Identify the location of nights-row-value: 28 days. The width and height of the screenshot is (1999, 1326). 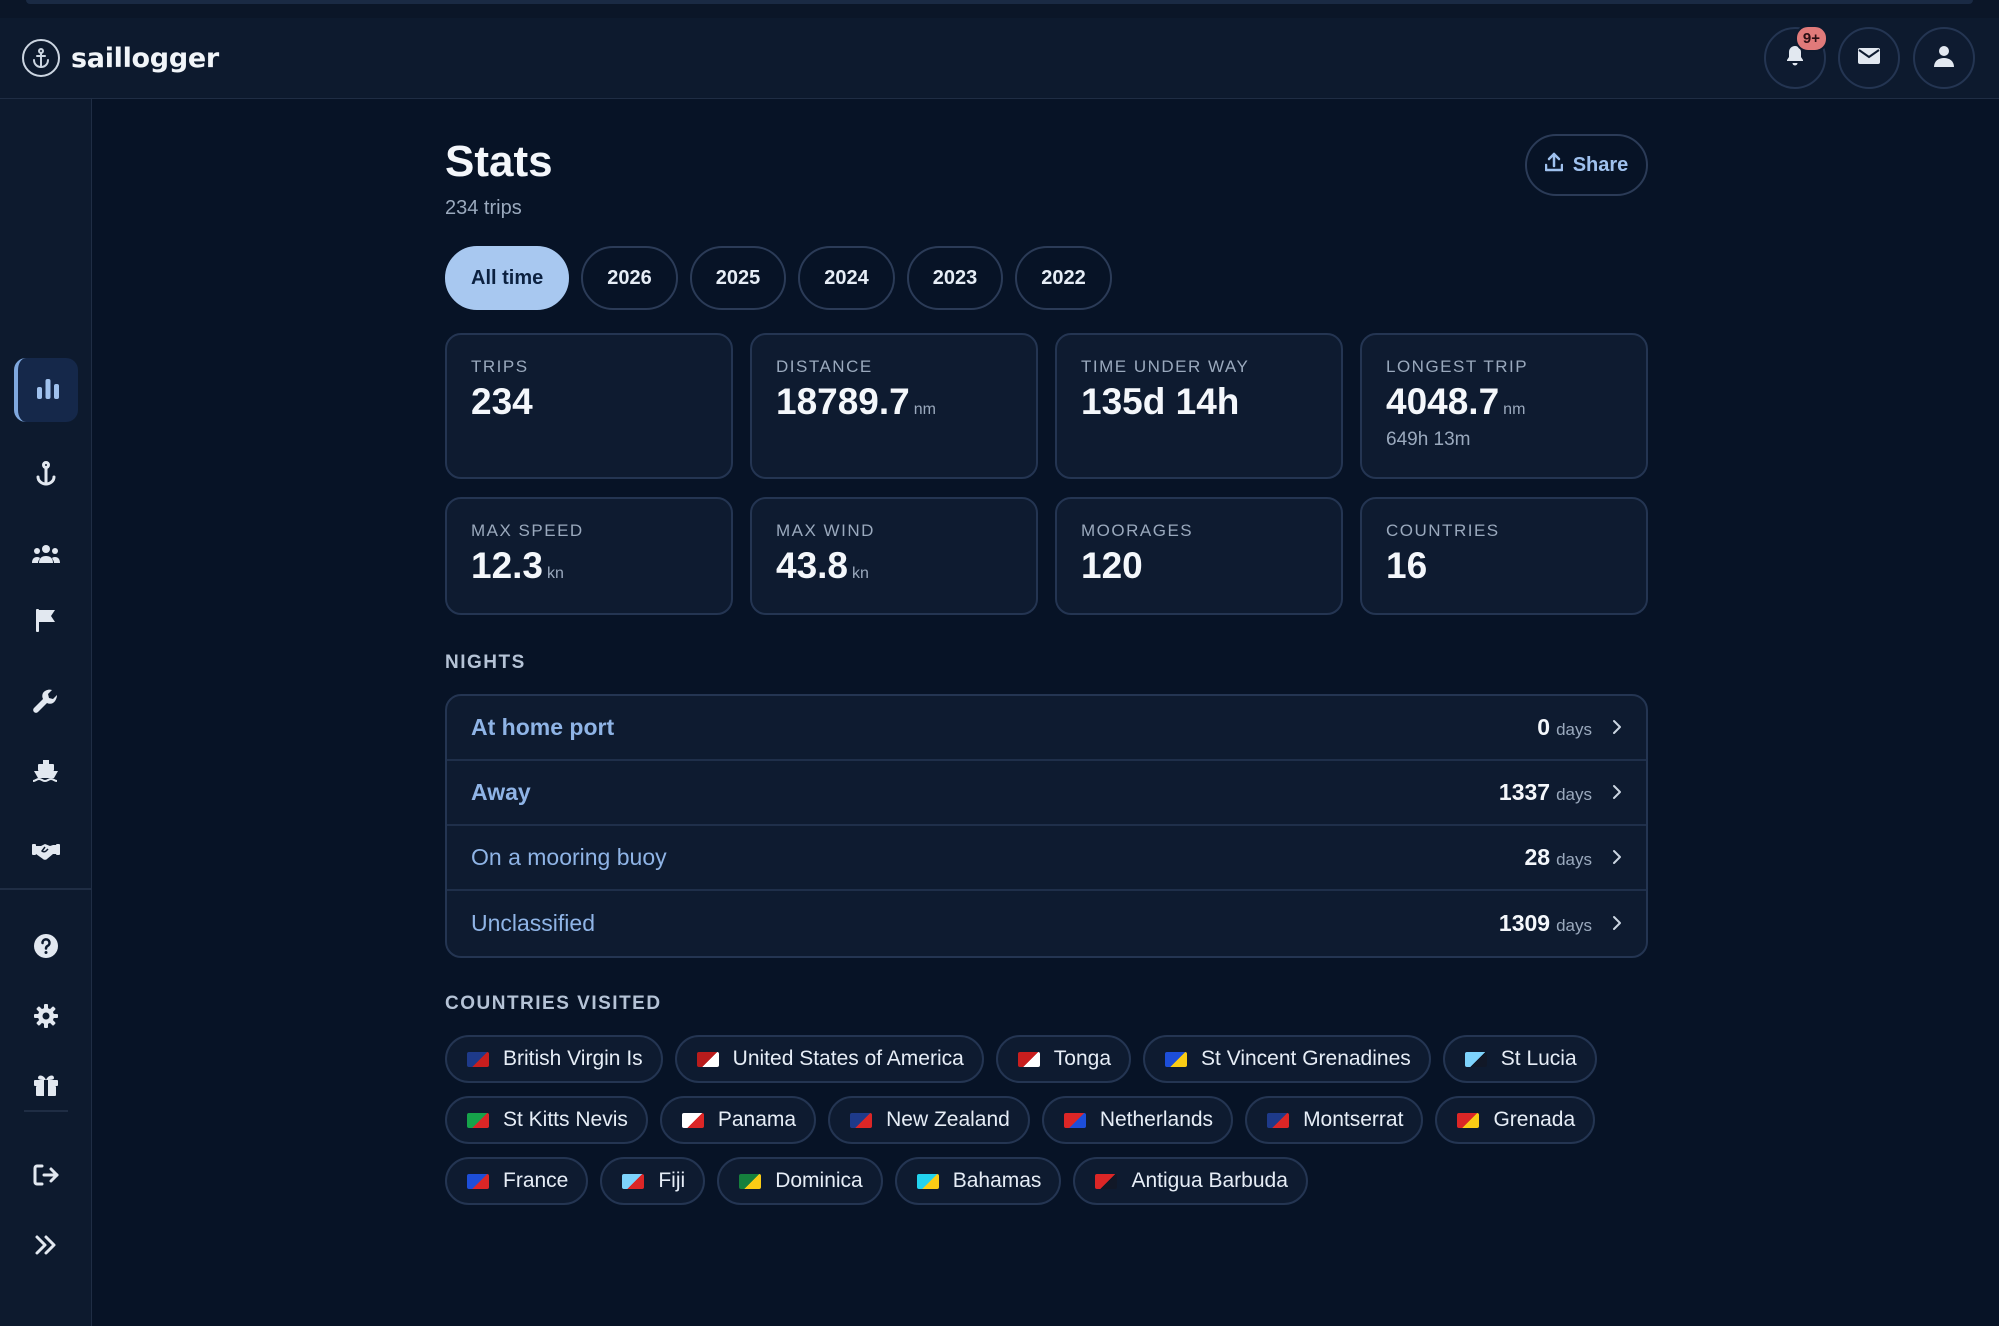
(1573, 857).